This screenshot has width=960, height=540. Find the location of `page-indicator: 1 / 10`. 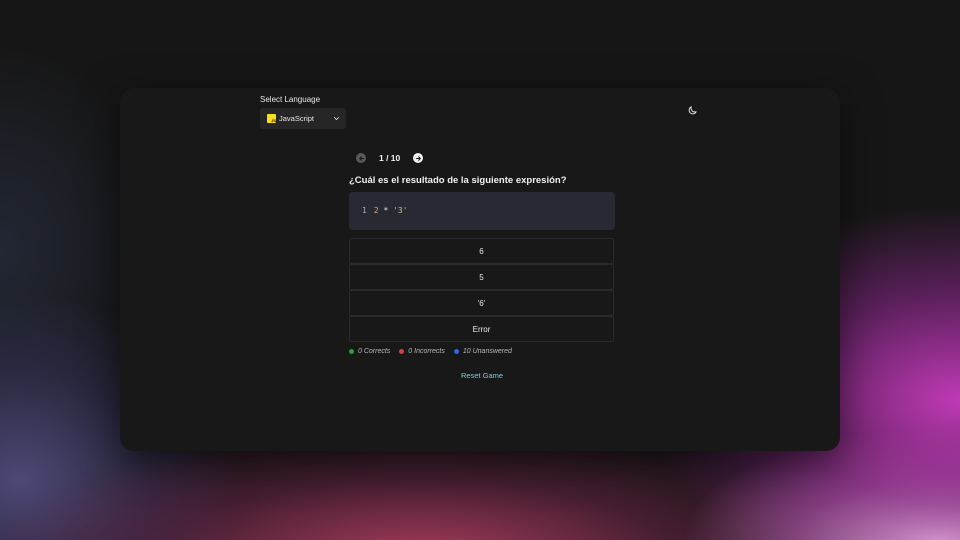

page-indicator: 1 / 10 is located at coordinates (390, 158).